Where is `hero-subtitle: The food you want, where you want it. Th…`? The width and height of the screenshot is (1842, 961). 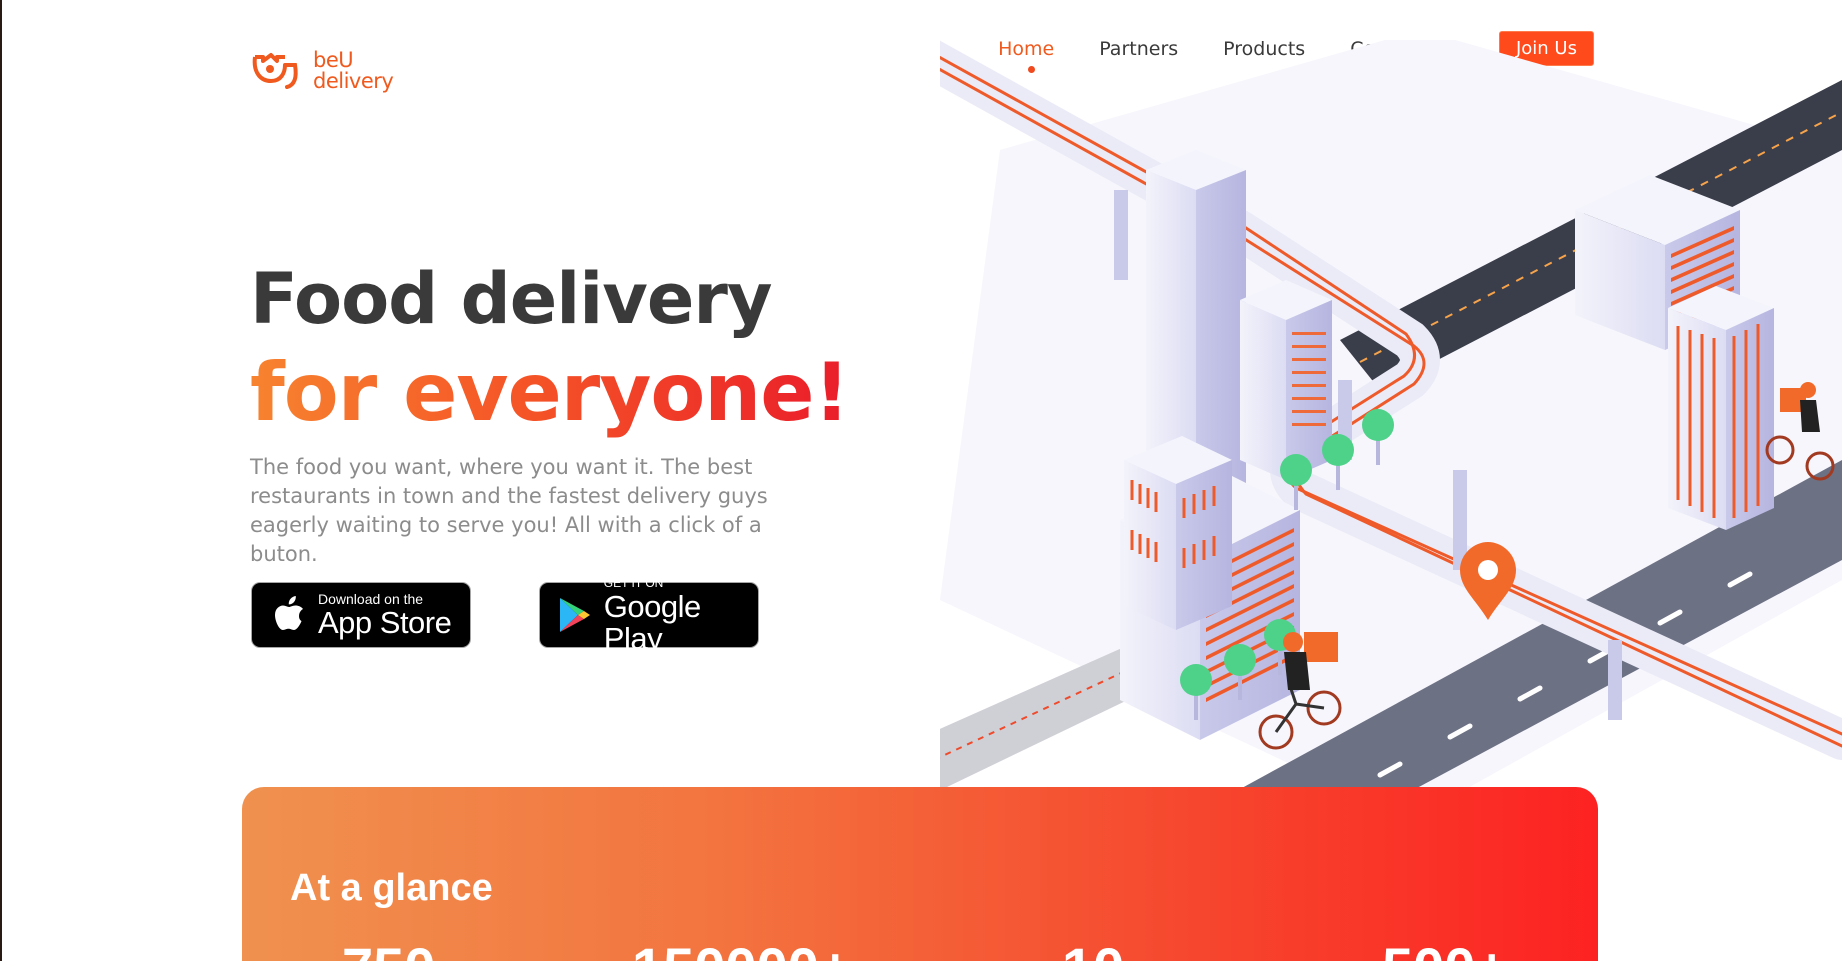
hero-subtitle: The food you want, where you want it. Th… is located at coordinates (509, 510).